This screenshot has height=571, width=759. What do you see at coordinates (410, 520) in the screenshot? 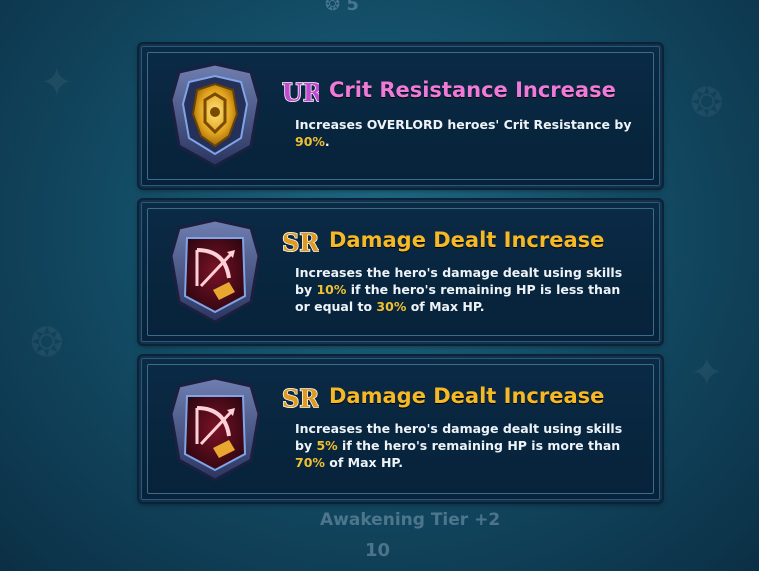
I see `background-awakening-tier-label: Awakening Tier +2` at bounding box center [410, 520].